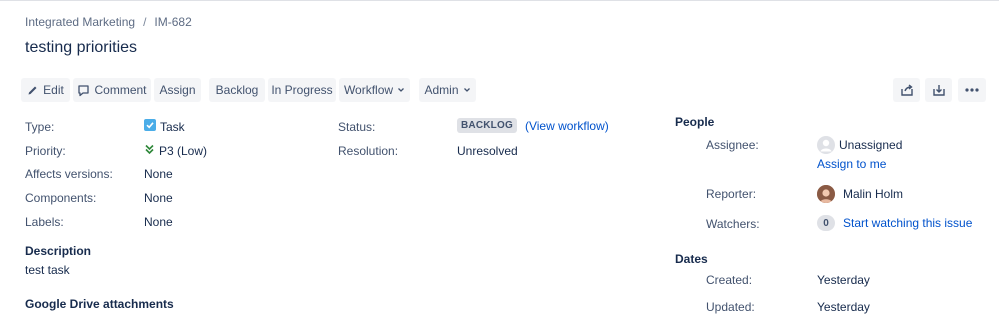  I want to click on breadcrumb: Integrated Marketing / IM-682, so click(108, 22).